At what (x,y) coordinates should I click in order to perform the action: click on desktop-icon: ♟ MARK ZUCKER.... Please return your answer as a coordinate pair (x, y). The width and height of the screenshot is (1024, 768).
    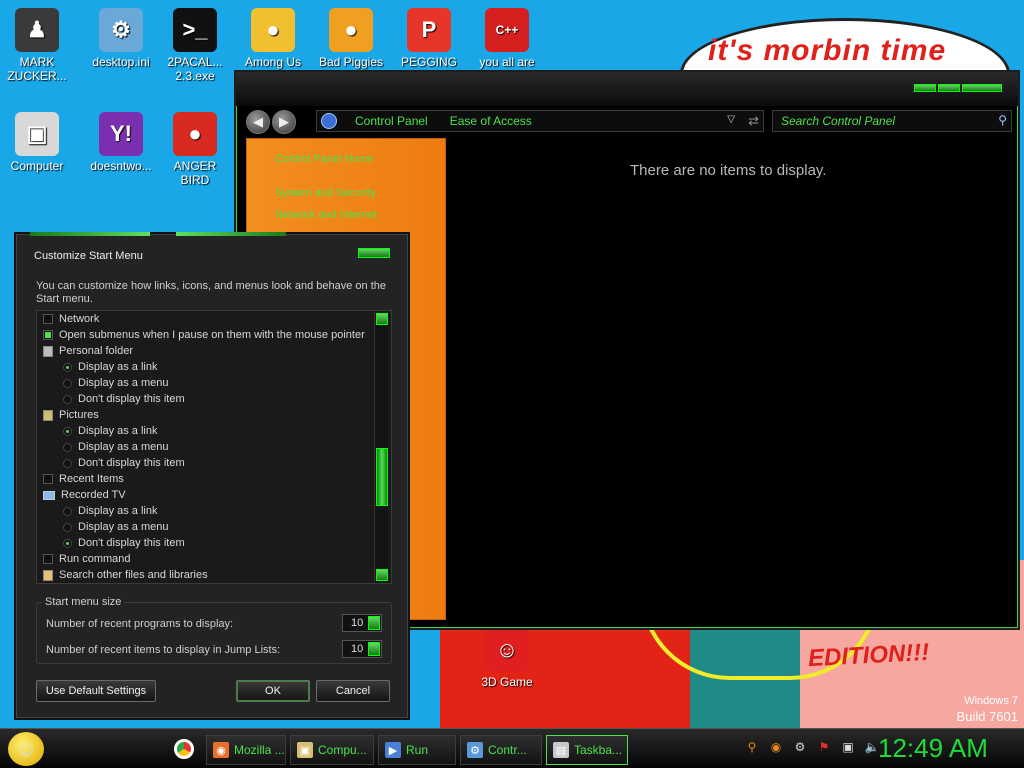
    Looking at the image, I should click on (37, 45).